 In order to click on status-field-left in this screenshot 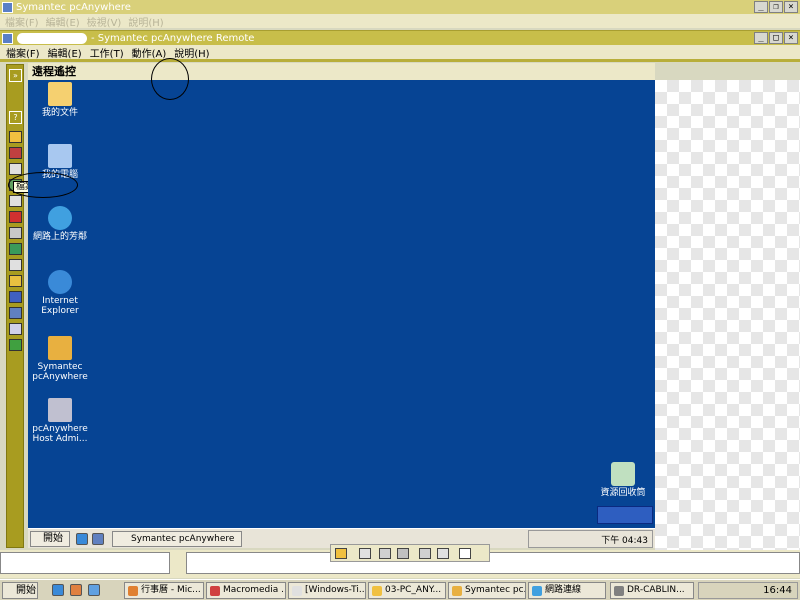, I will do `click(85, 563)`.